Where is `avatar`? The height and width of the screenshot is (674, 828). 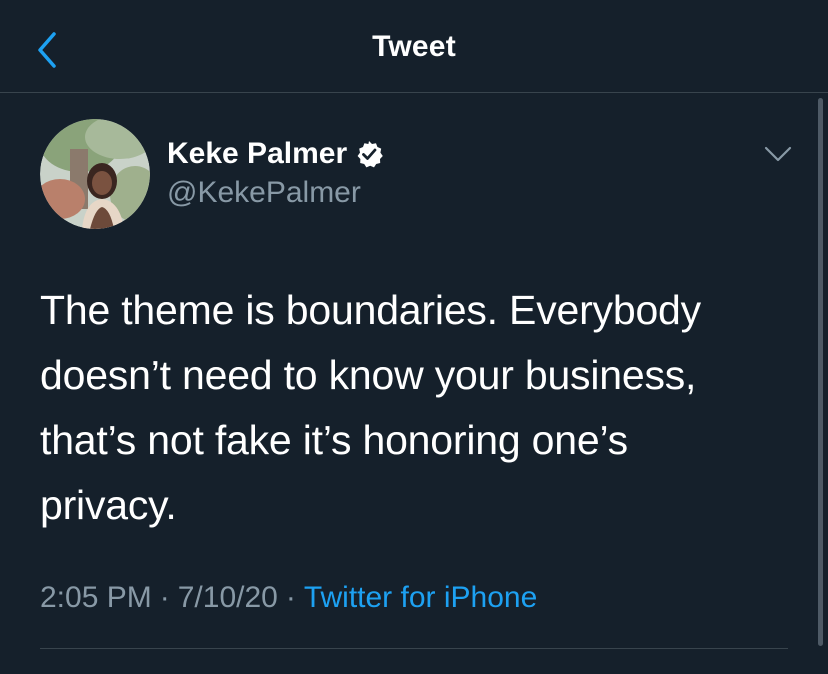
avatar is located at coordinates (95, 174).